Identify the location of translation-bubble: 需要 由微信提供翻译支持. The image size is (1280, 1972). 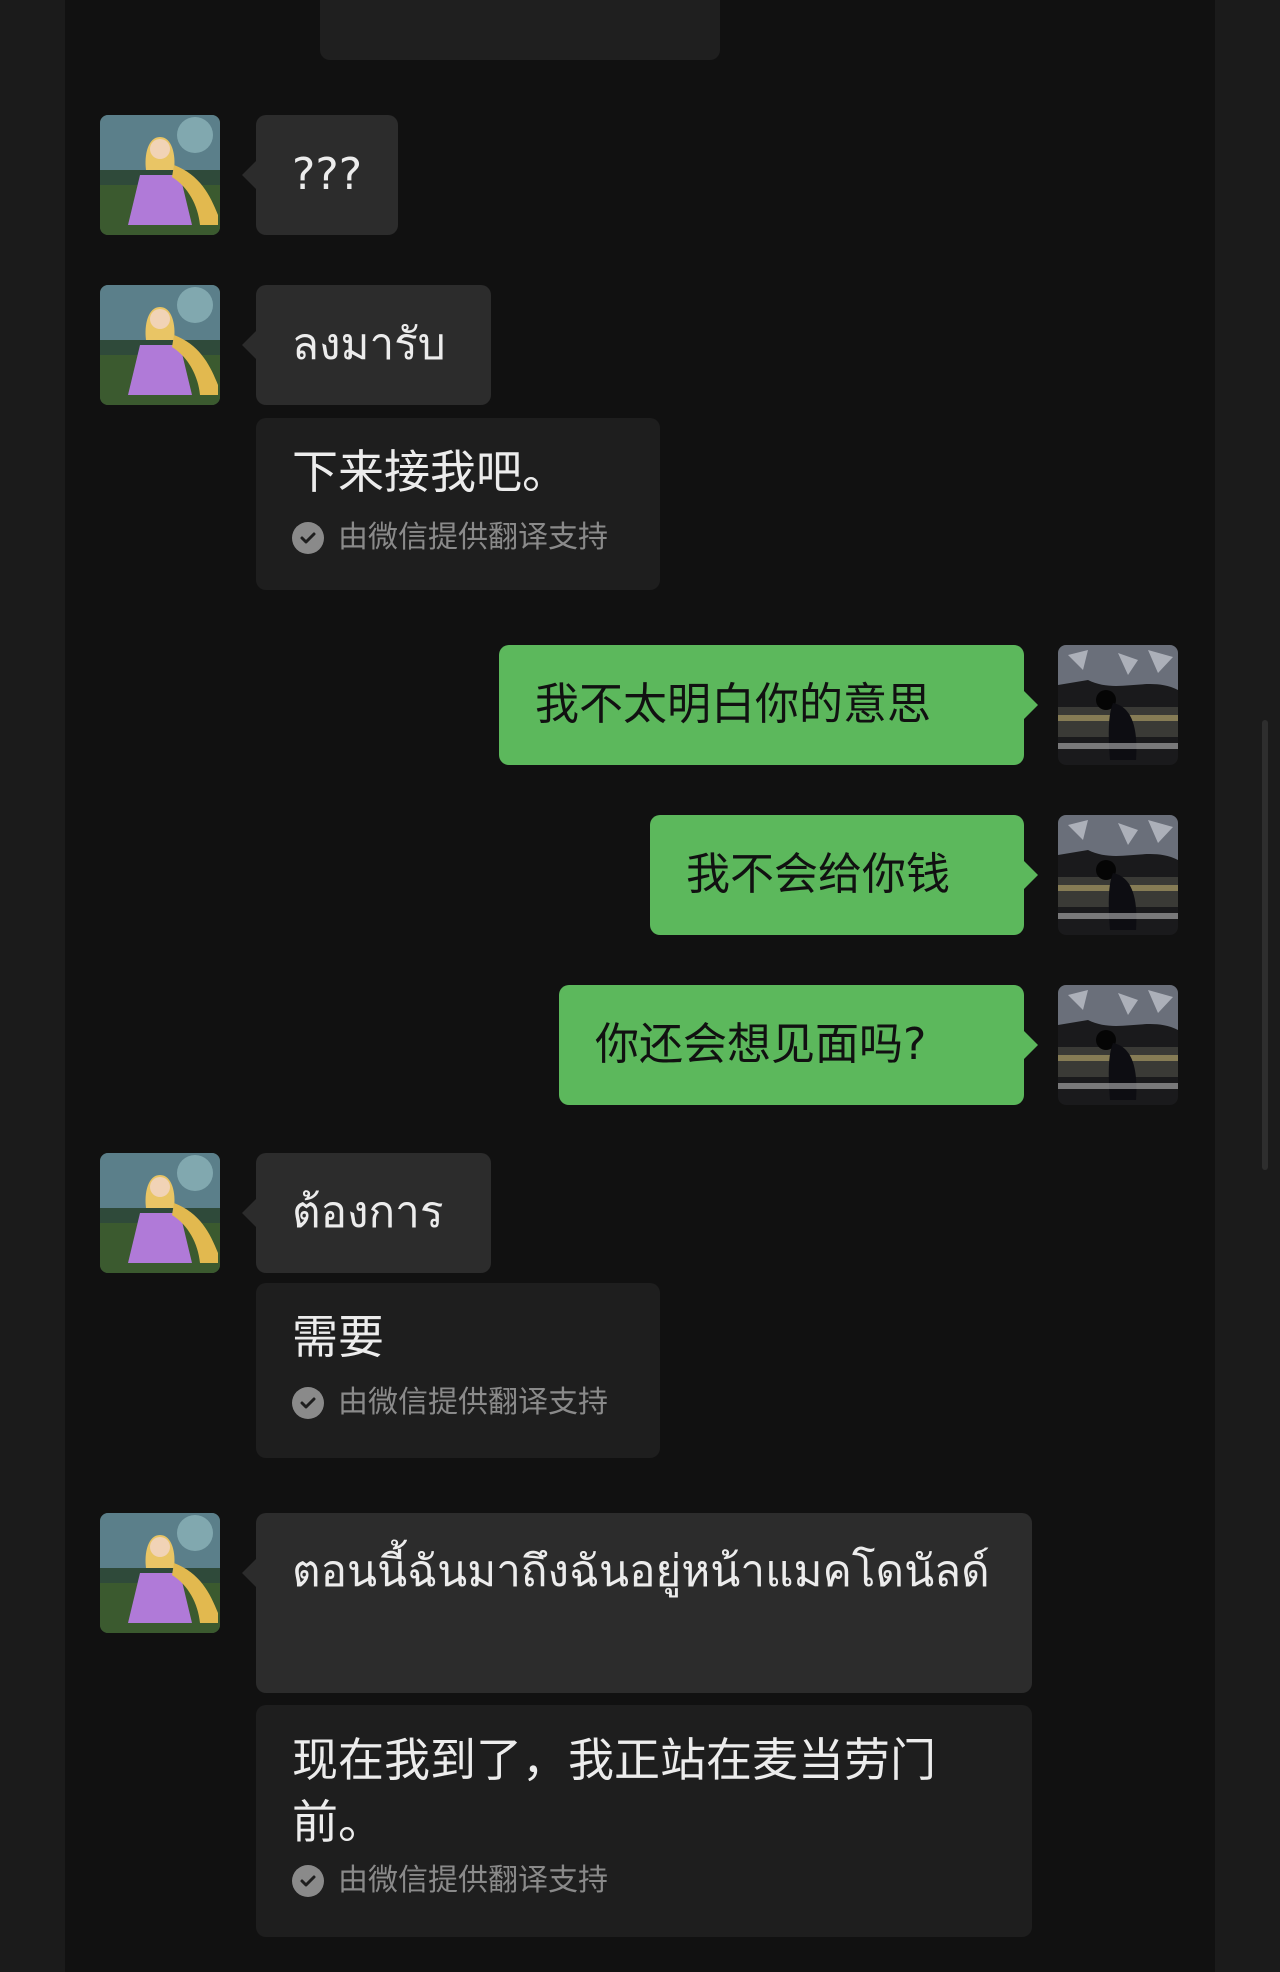
(458, 1370).